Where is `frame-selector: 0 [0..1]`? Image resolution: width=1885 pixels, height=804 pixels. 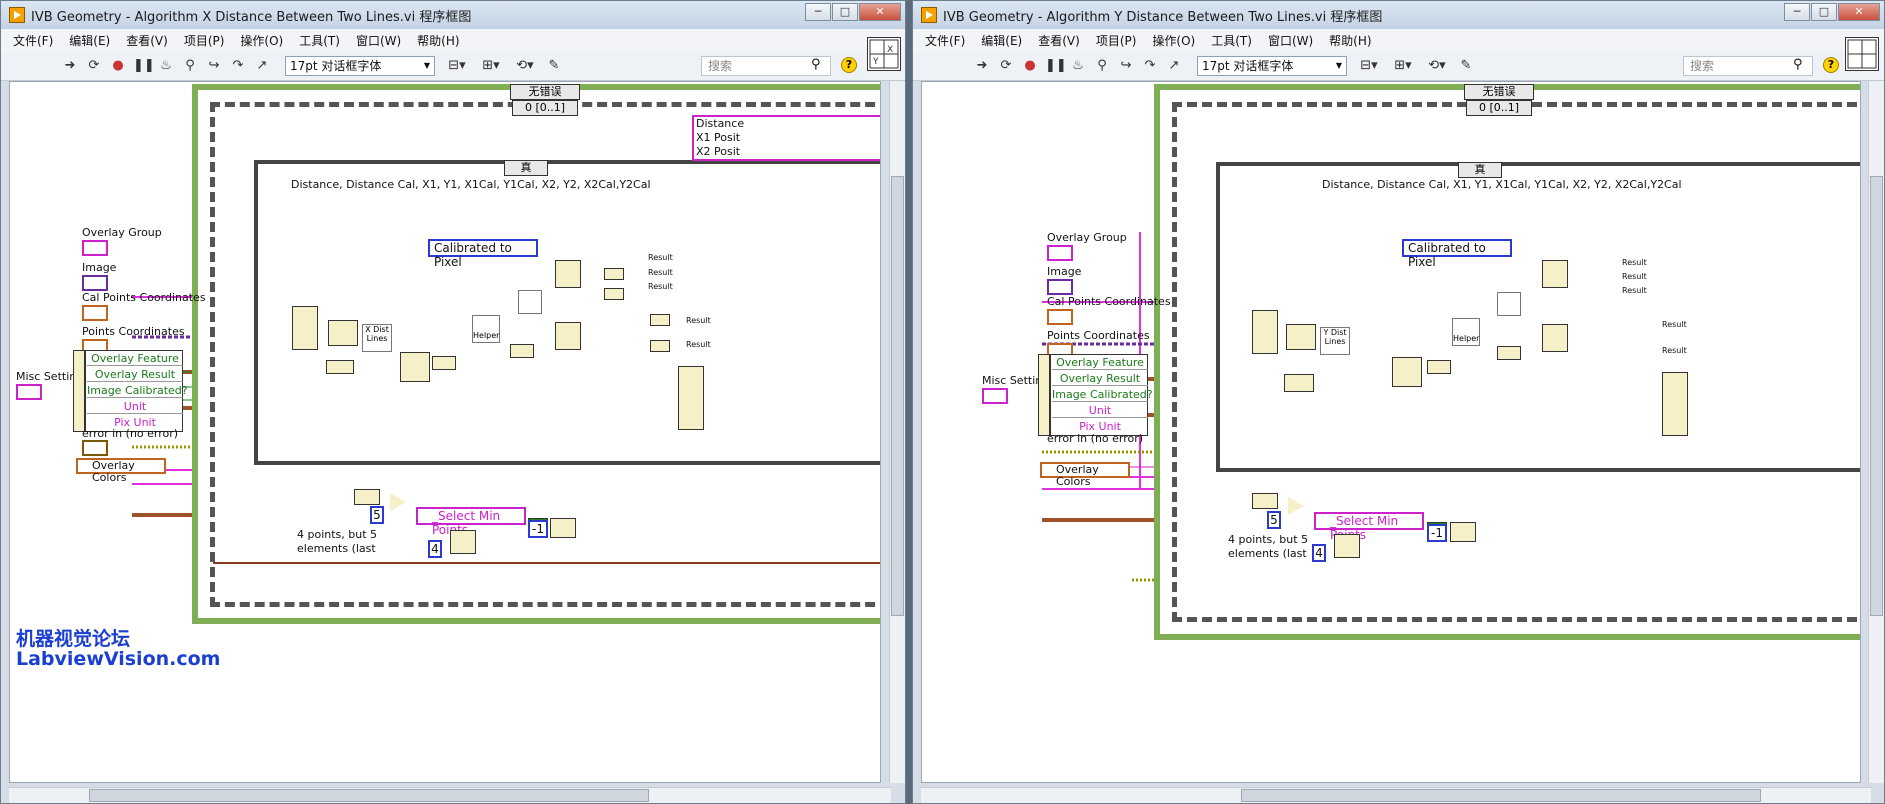 frame-selector: 0 [0..1] is located at coordinates (545, 108).